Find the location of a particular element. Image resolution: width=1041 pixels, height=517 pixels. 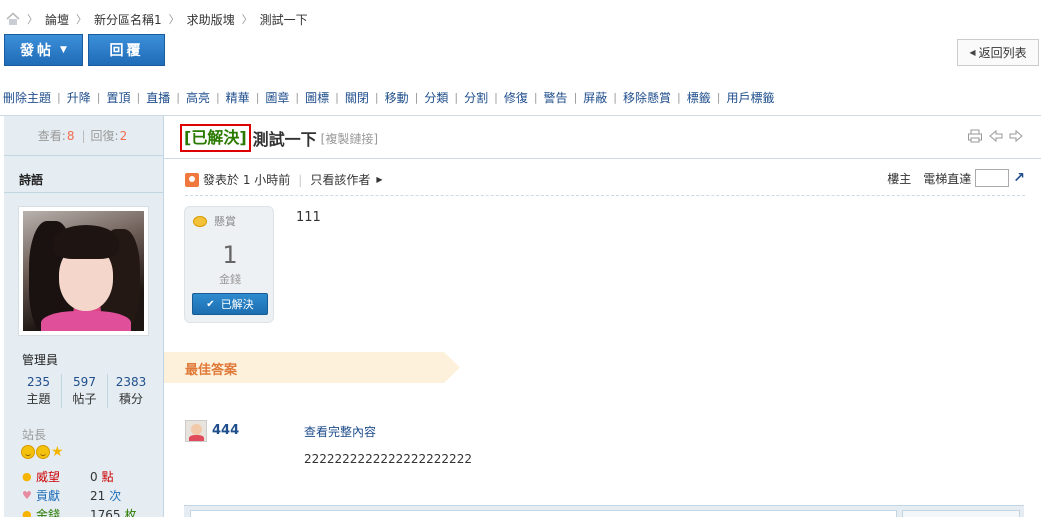

gold-icon is located at coordinates (200, 221).